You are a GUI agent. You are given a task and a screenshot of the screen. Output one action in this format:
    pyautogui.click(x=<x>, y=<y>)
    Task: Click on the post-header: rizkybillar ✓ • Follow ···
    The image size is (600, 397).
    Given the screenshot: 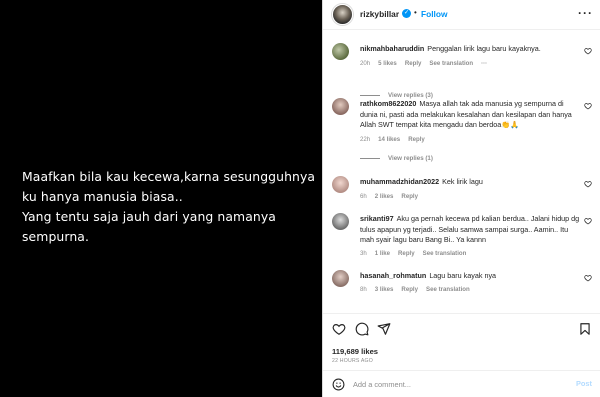 What is the action you would take?
    pyautogui.click(x=461, y=15)
    